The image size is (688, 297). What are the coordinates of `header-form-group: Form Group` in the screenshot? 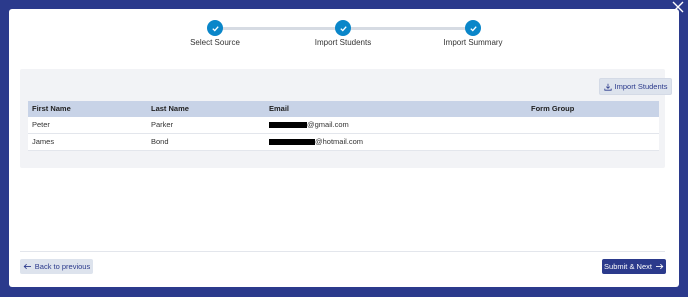 It's located at (553, 108).